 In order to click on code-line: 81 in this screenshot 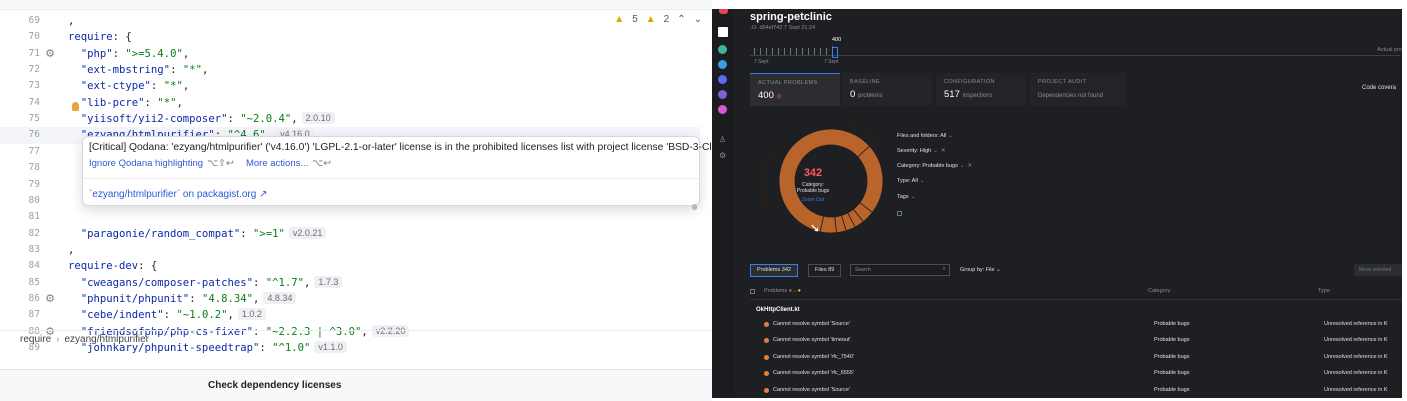, I will do `click(350, 217)`.